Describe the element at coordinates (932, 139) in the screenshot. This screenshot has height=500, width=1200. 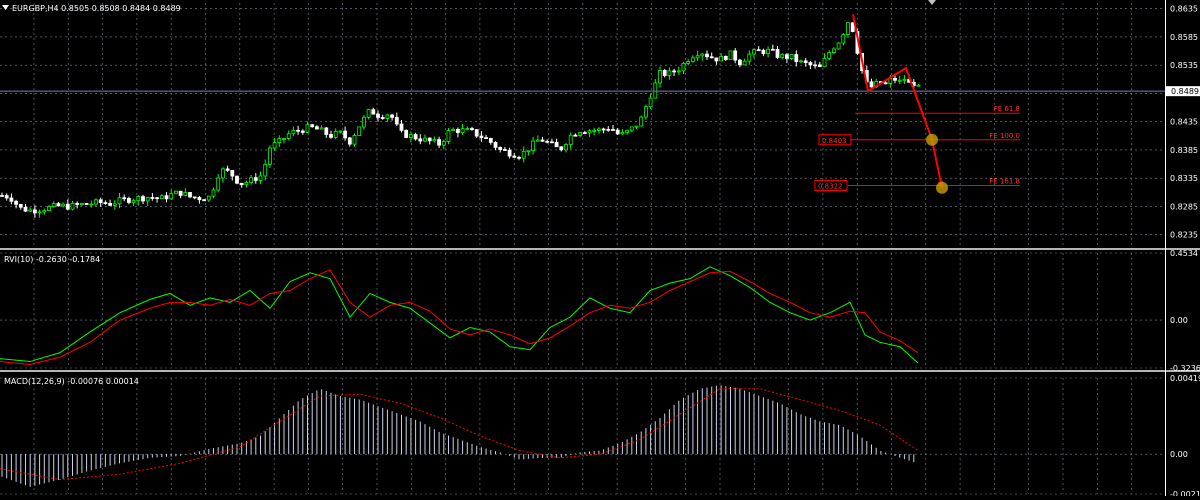
I see `target-marker` at that location.